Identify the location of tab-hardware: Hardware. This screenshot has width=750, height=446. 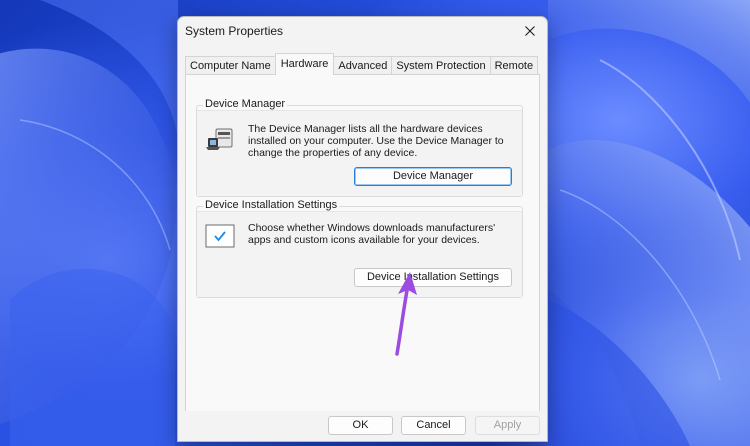
(304, 64).